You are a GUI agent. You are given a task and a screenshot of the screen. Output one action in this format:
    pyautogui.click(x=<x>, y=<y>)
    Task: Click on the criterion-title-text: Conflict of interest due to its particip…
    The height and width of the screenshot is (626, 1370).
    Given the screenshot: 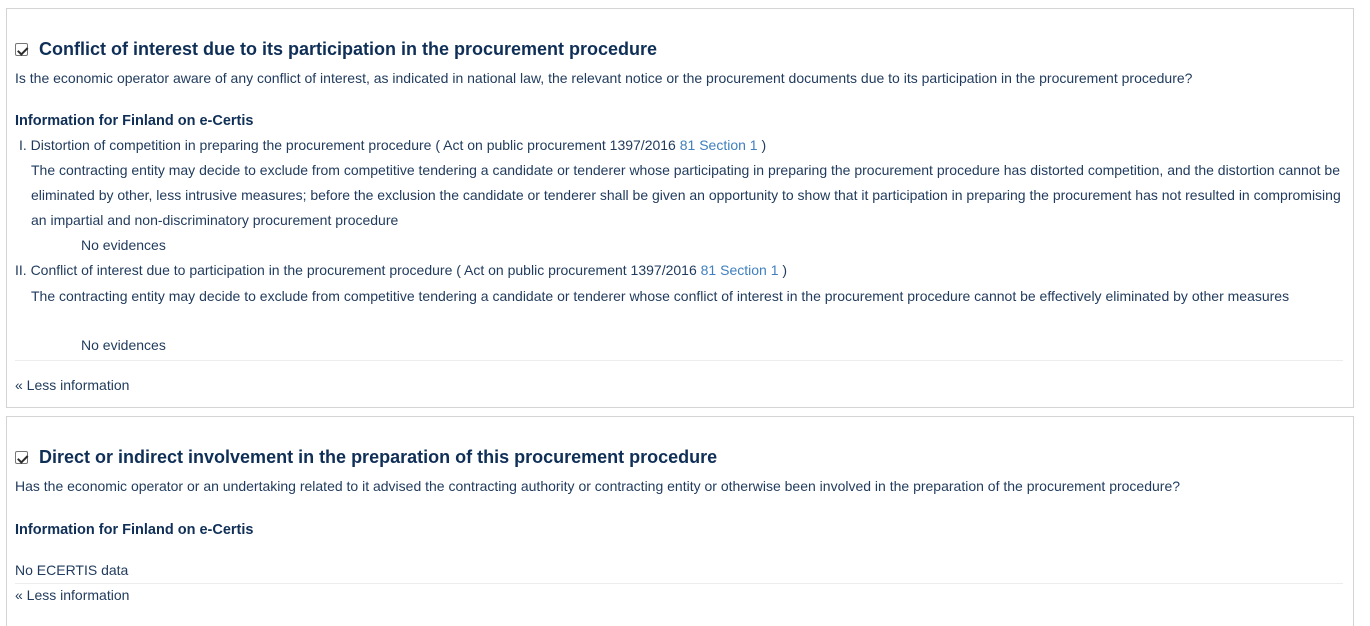 What is the action you would take?
    pyautogui.click(x=348, y=49)
    